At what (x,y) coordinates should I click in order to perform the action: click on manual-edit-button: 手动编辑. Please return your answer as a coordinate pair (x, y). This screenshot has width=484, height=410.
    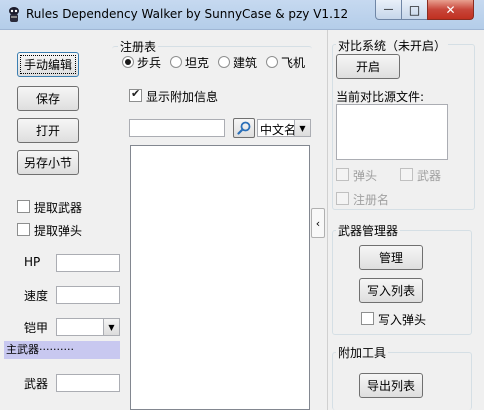
    Looking at the image, I should click on (48, 64).